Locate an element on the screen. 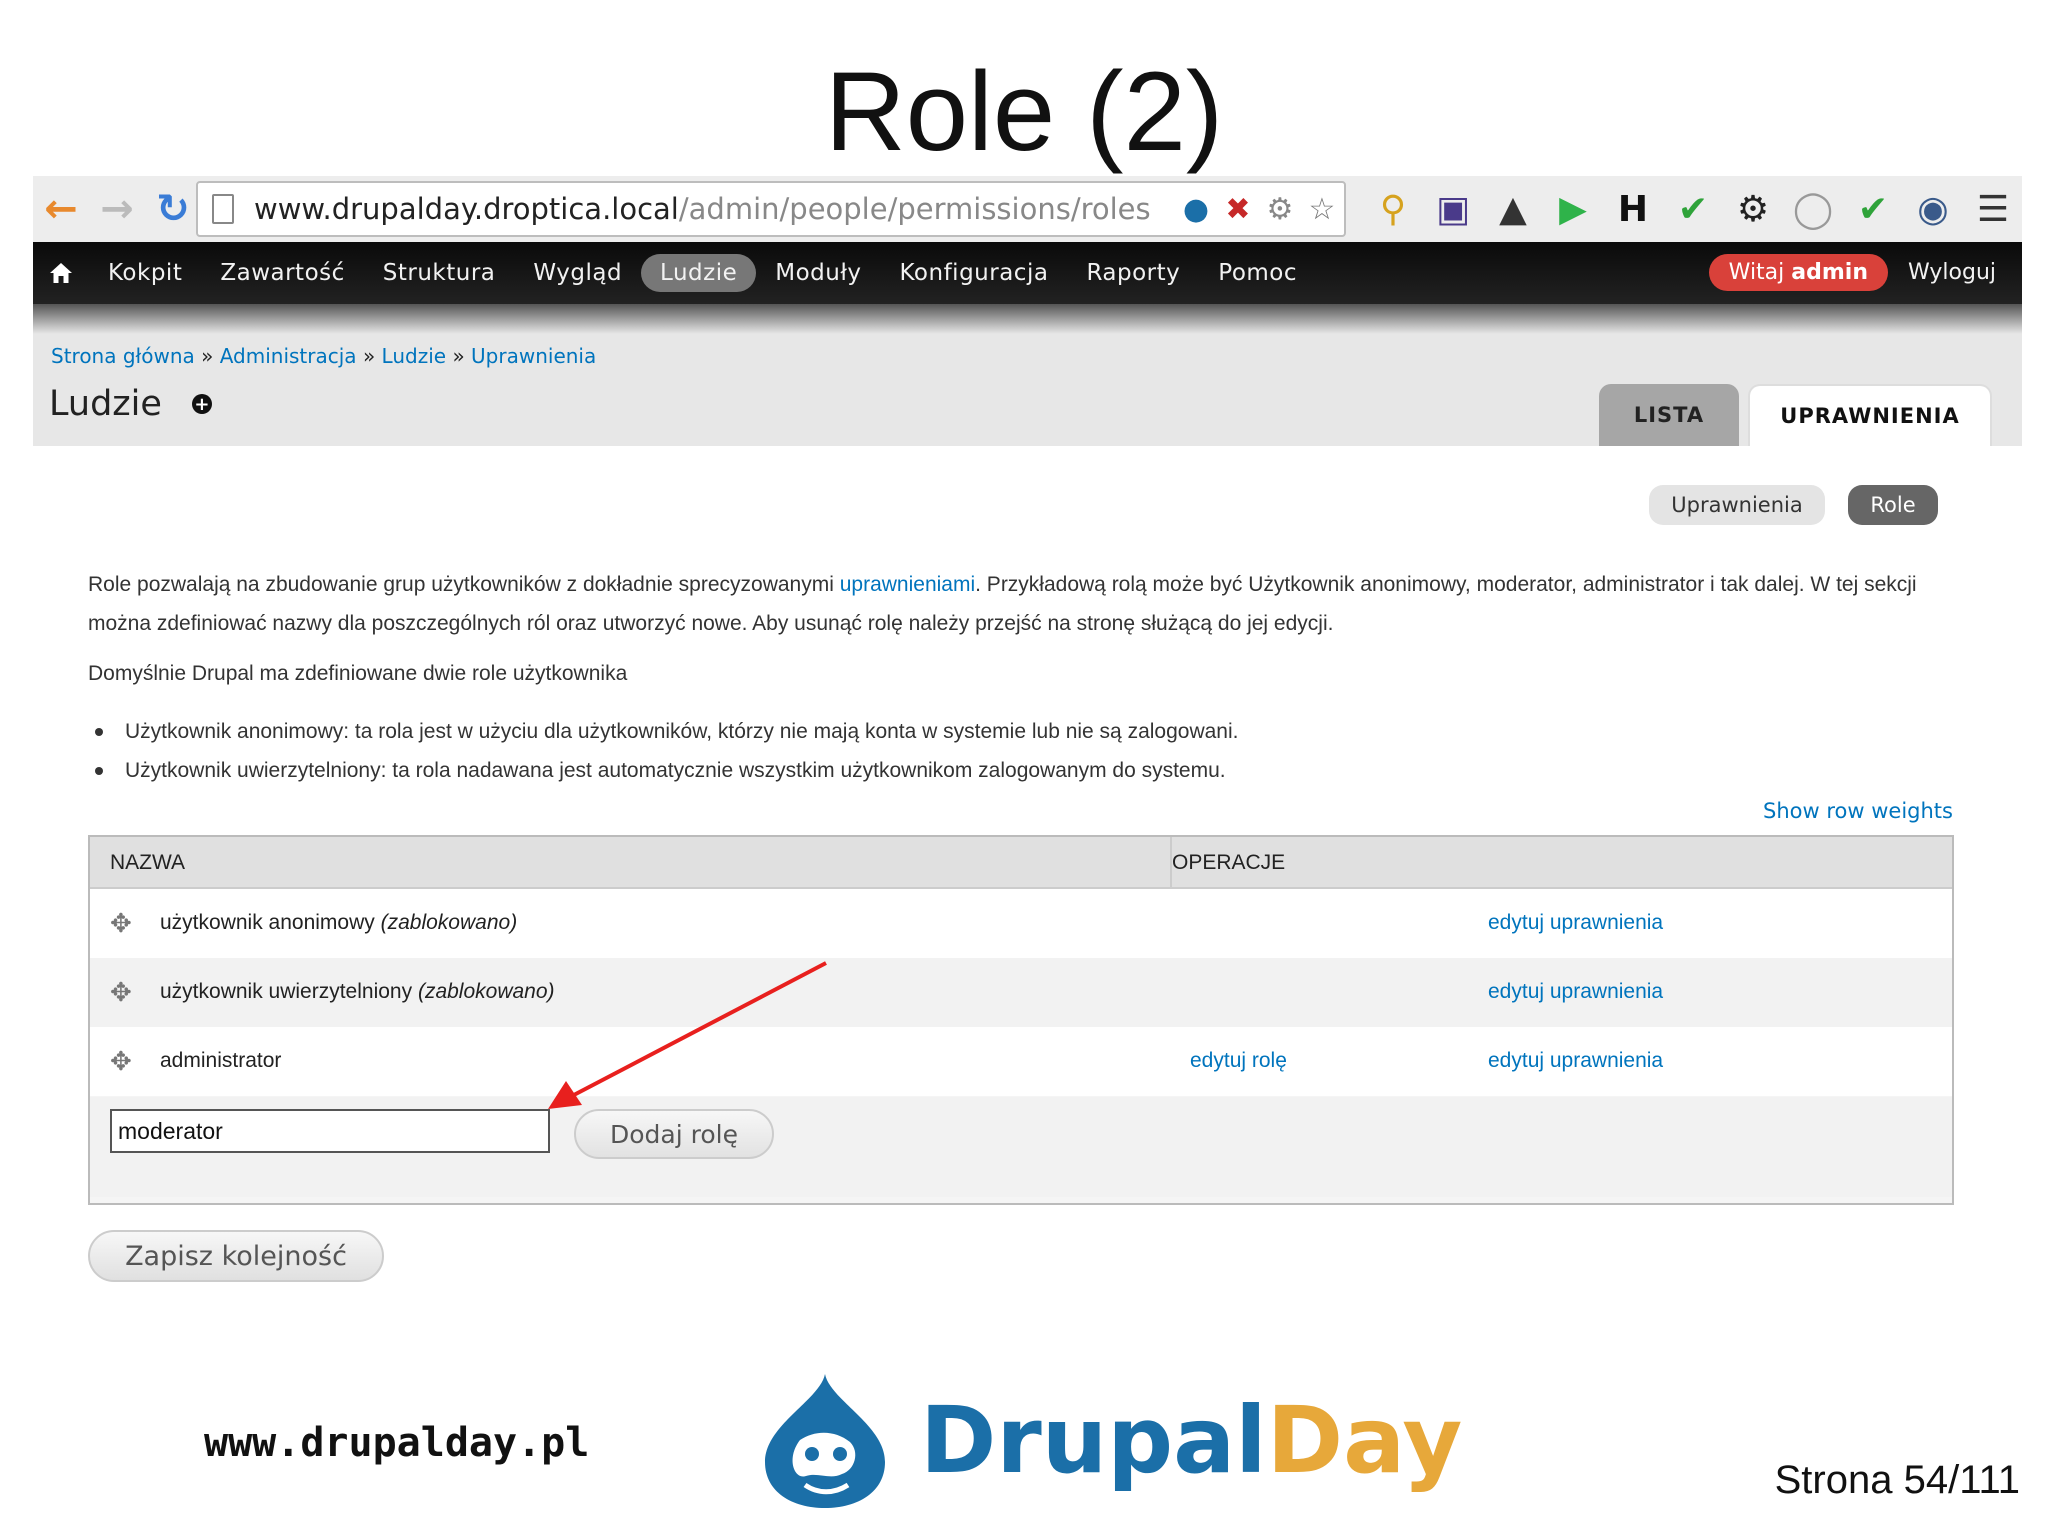 Image resolution: width=2048 pixels, height=1535 pixels. star-icon: ☆ is located at coordinates (1322, 209).